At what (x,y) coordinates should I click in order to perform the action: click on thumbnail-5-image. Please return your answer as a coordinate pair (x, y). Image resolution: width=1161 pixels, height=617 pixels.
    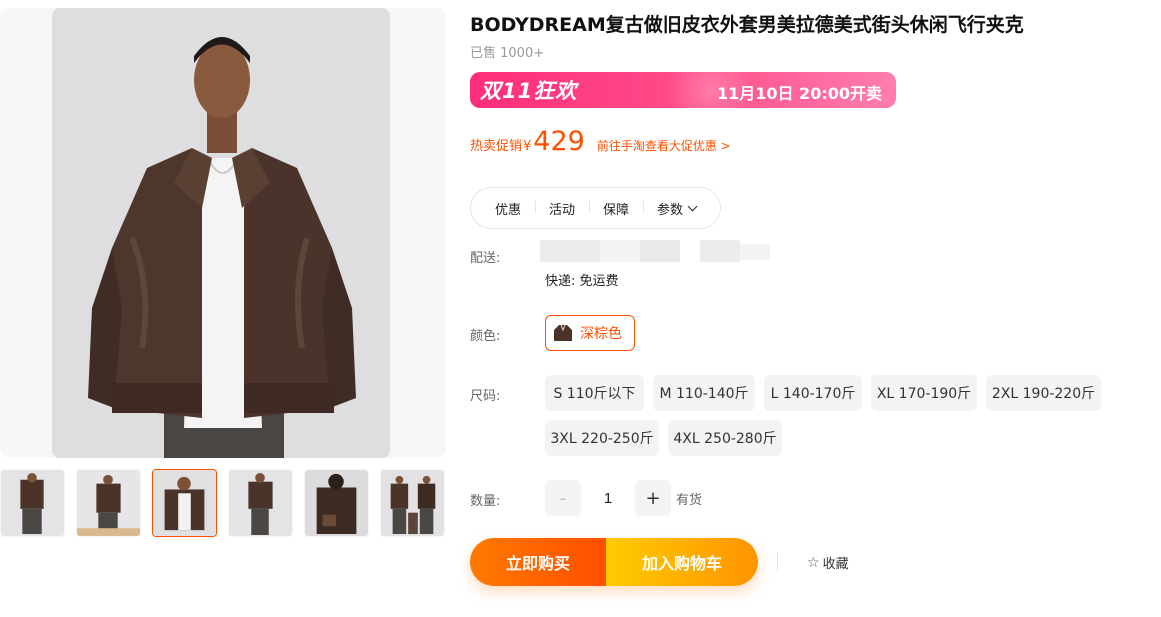
    Looking at the image, I should click on (336, 503).